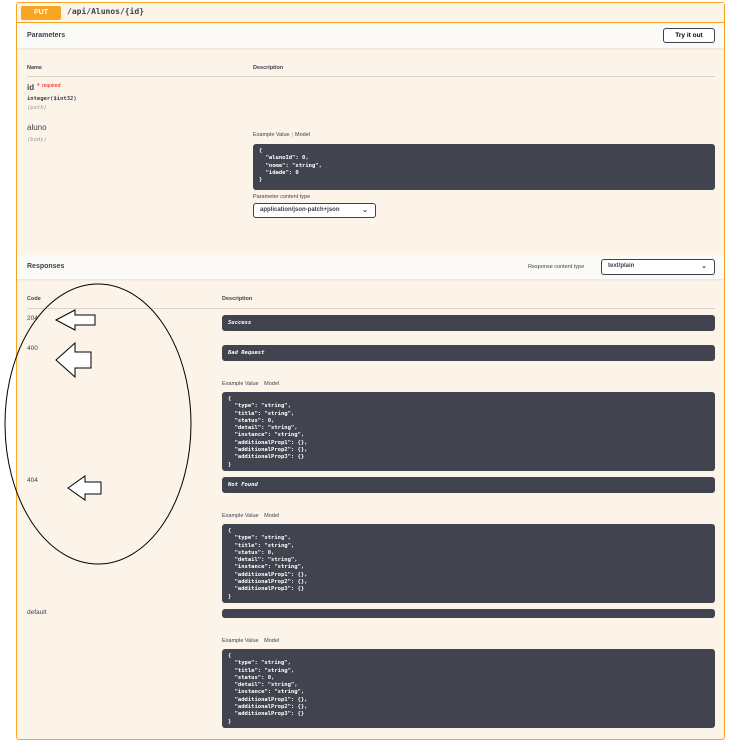  What do you see at coordinates (32, 318) in the screenshot?
I see `response-code-204: 204` at bounding box center [32, 318].